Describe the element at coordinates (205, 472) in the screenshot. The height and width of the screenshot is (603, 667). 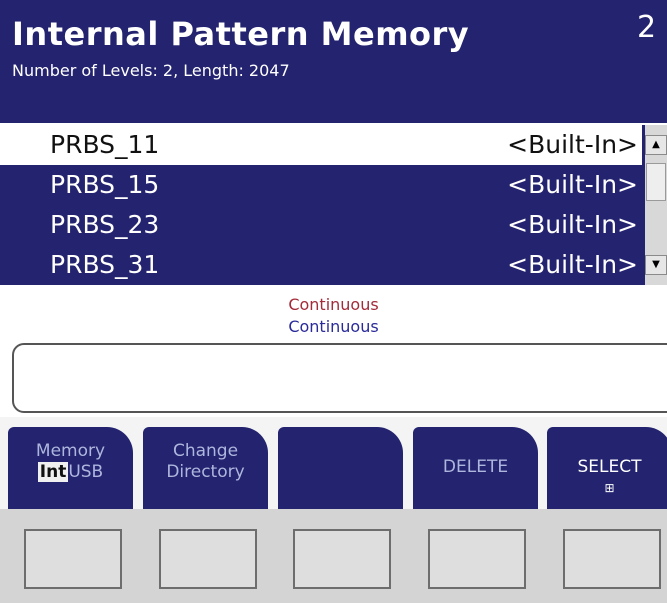
I see `change-directory-line2: Directory` at that location.